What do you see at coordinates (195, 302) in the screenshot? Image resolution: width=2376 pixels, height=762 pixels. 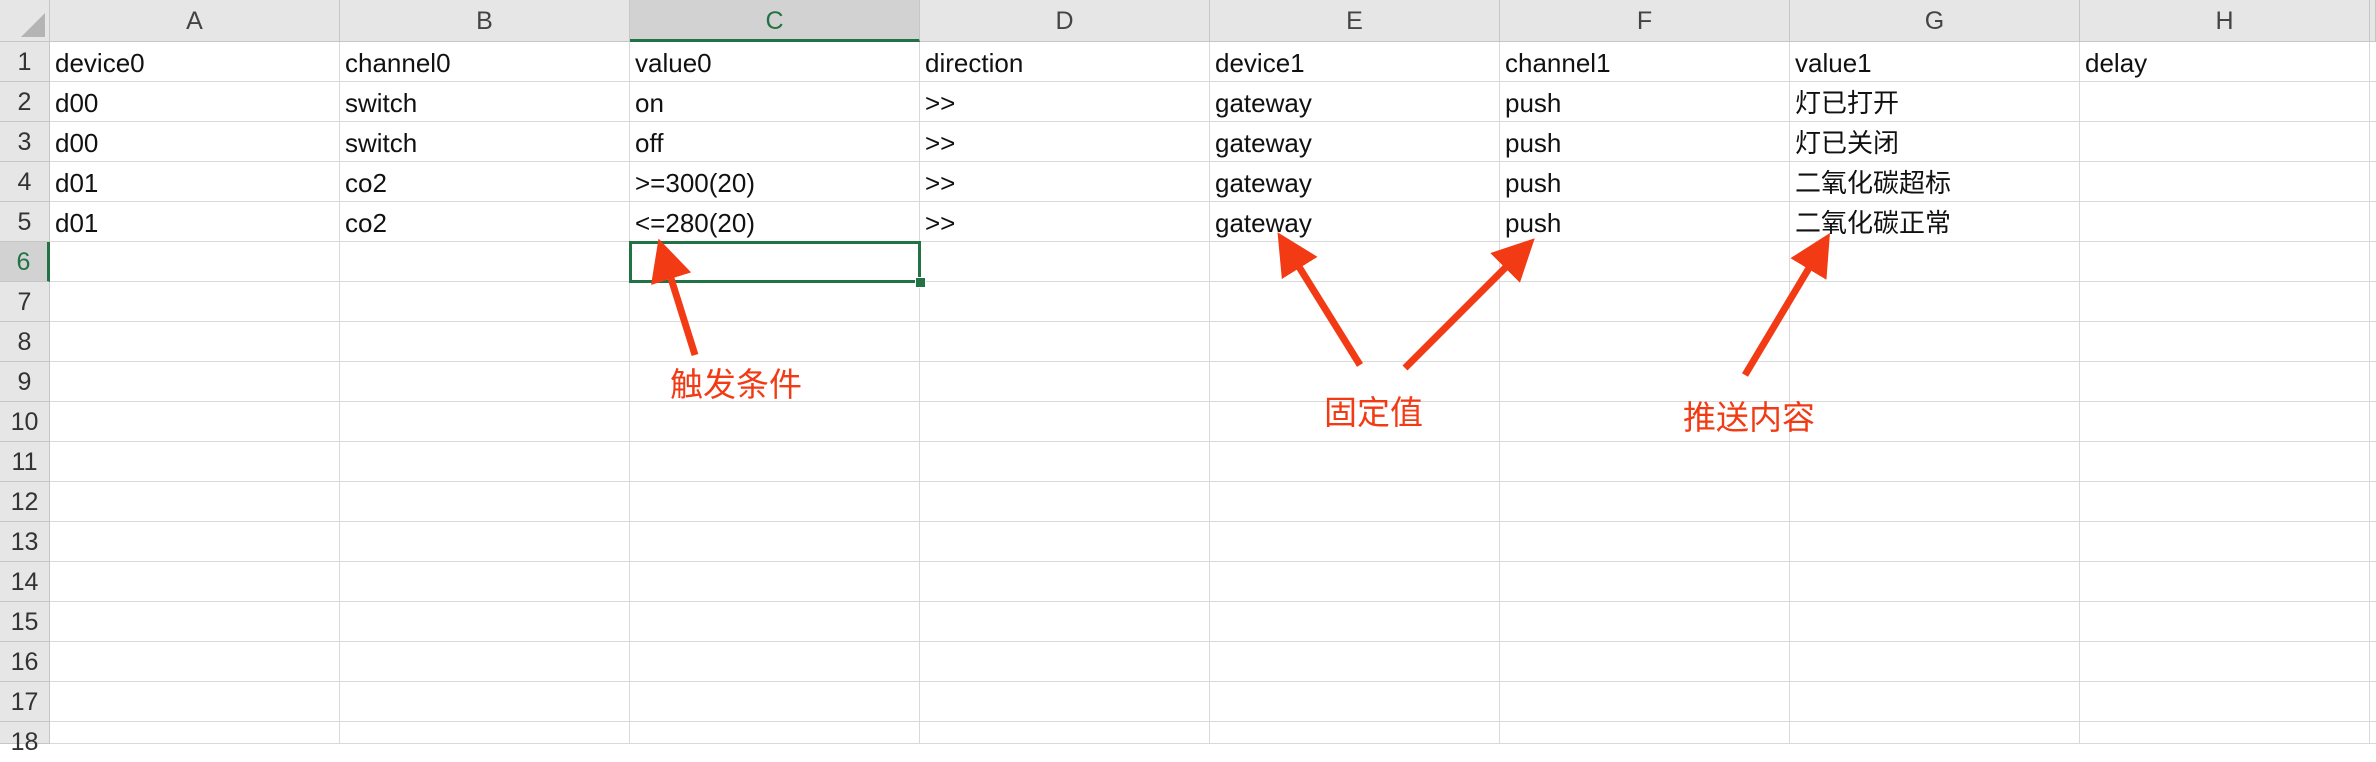 I see `cell-a7` at bounding box center [195, 302].